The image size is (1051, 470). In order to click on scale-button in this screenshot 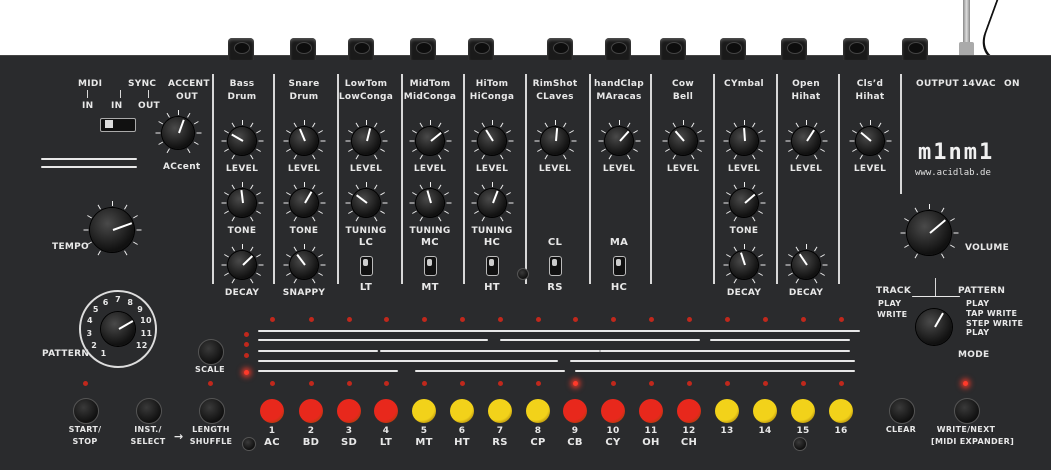, I will do `click(211, 352)`.